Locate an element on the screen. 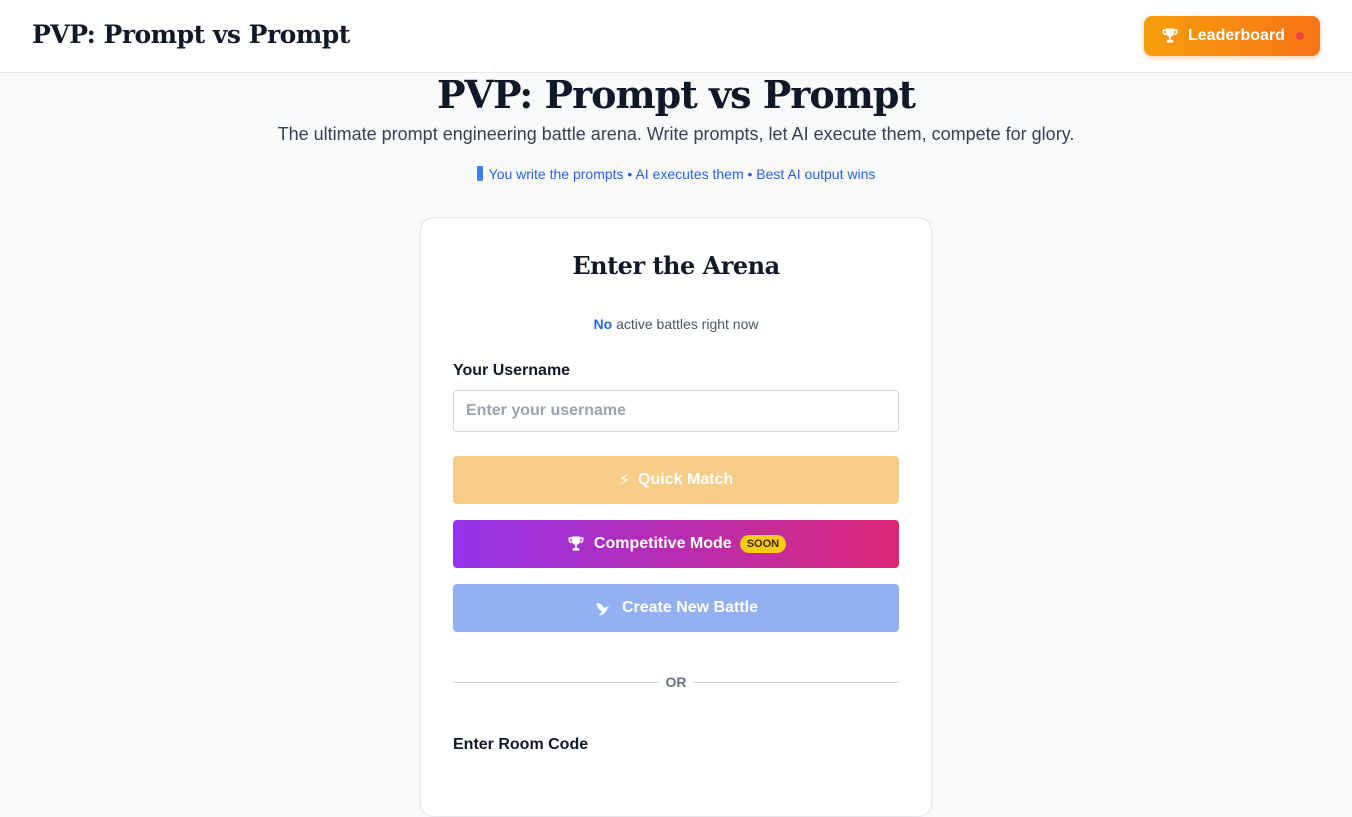  tagline-icon is located at coordinates (479, 173).